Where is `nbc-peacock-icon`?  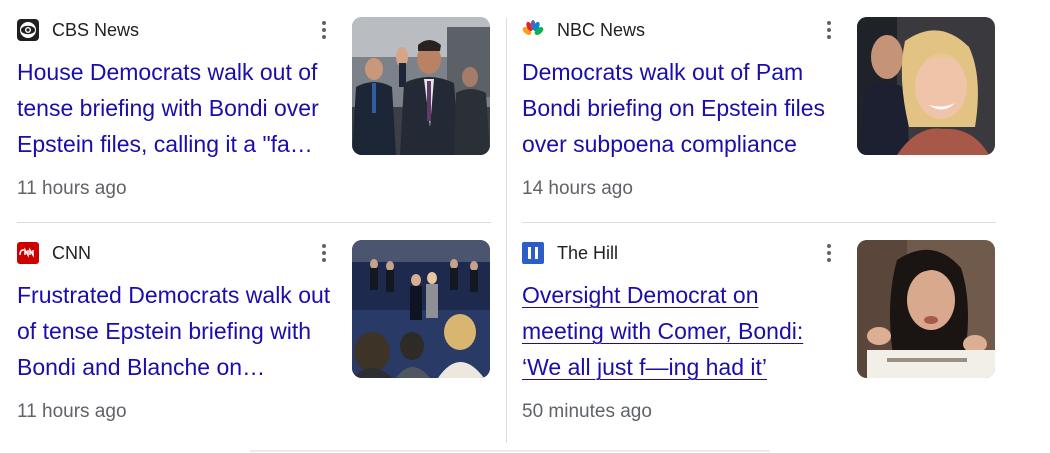 nbc-peacock-icon is located at coordinates (533, 30).